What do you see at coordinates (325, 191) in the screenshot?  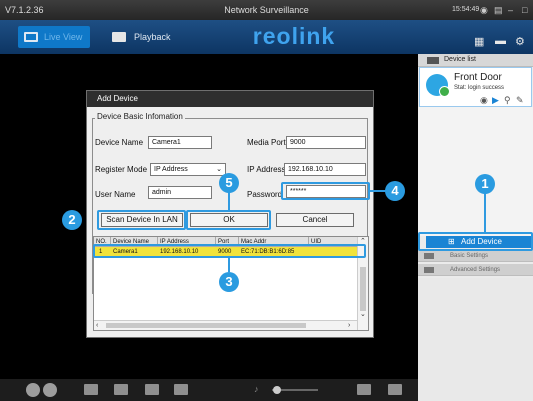 I see `password-highlight` at bounding box center [325, 191].